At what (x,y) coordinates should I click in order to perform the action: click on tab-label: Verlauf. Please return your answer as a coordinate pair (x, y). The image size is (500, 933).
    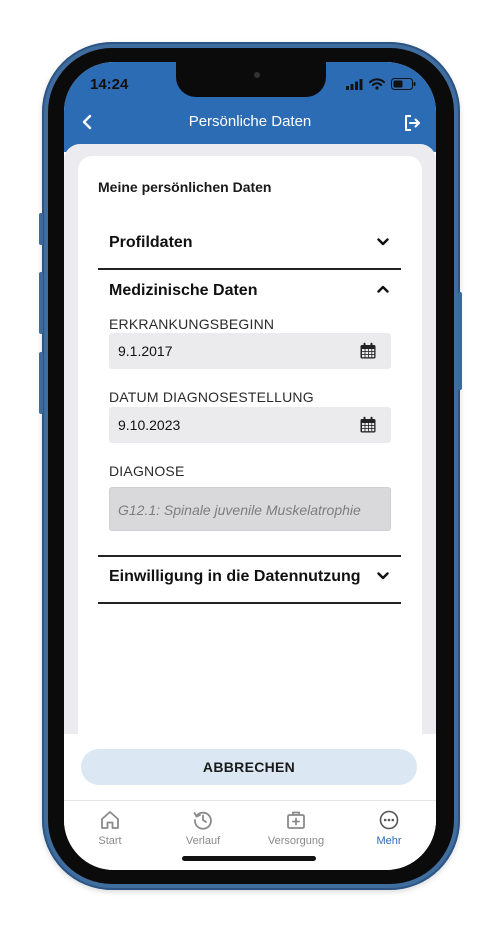
    Looking at the image, I should click on (203, 841).